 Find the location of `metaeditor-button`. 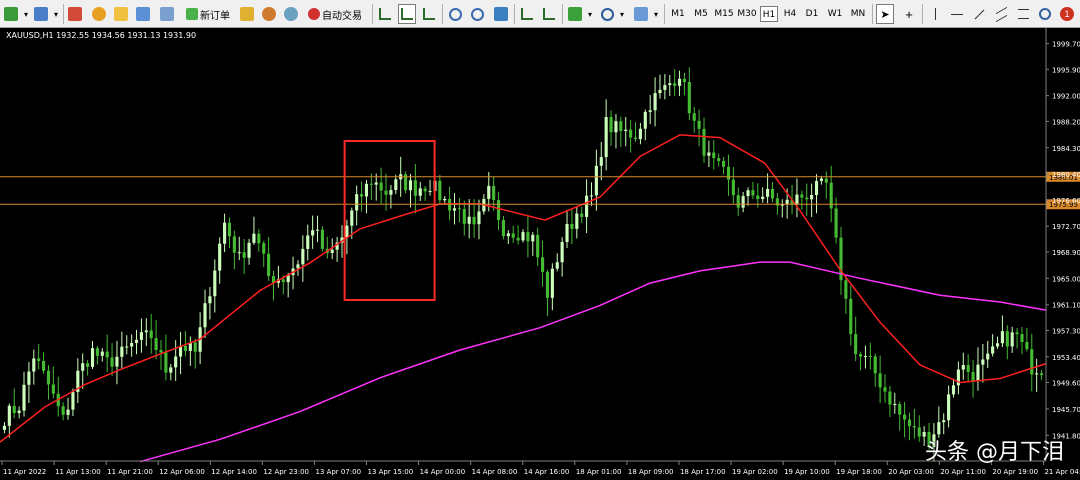

metaeditor-button is located at coordinates (247, 14).